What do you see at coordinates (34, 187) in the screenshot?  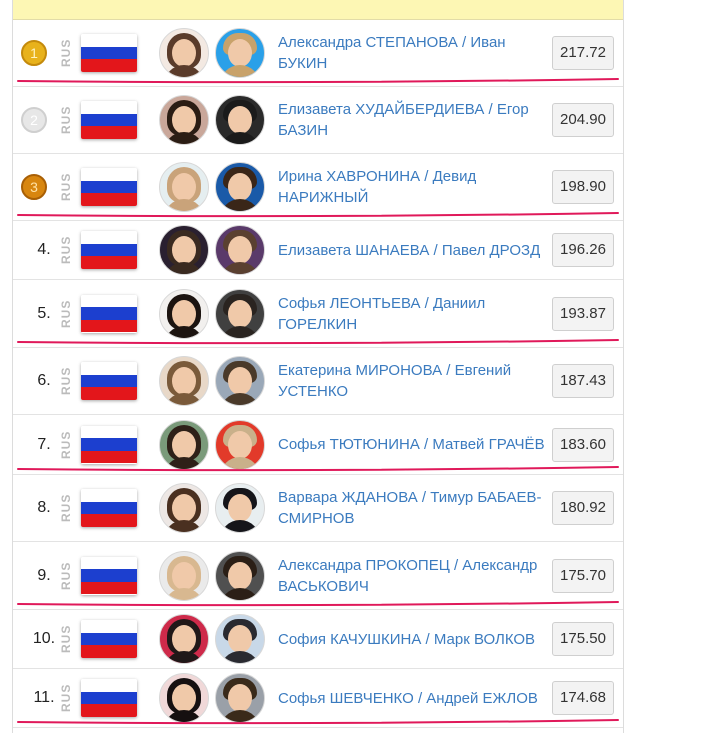 I see `bronze-medal-icon: 3` at bounding box center [34, 187].